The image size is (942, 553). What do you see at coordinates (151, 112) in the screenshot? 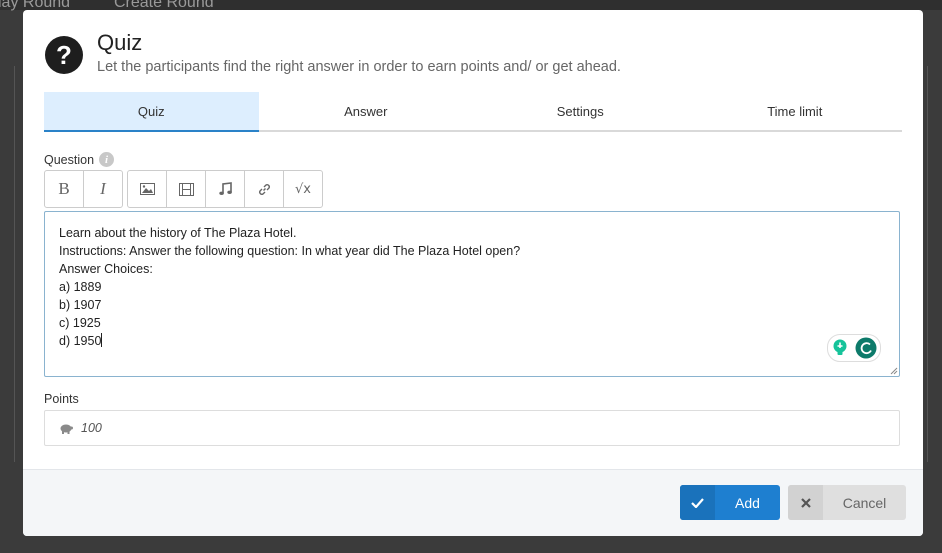
I see `tab-quiz: Quiz` at bounding box center [151, 112].